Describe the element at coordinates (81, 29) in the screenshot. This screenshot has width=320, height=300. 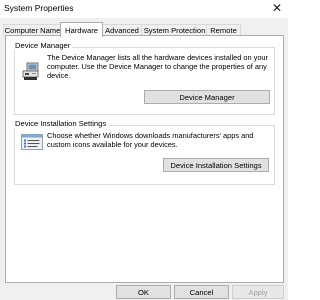
I see `tab-hardware: Hardware` at that location.